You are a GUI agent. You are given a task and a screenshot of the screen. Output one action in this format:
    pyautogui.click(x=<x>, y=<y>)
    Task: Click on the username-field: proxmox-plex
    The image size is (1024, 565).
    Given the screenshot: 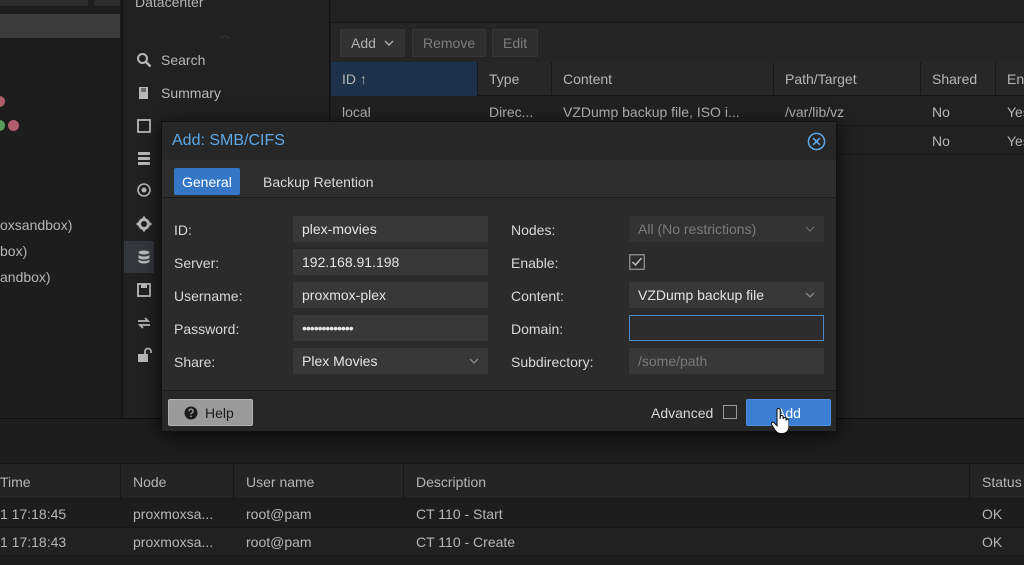 What is the action you would take?
    pyautogui.click(x=390, y=295)
    